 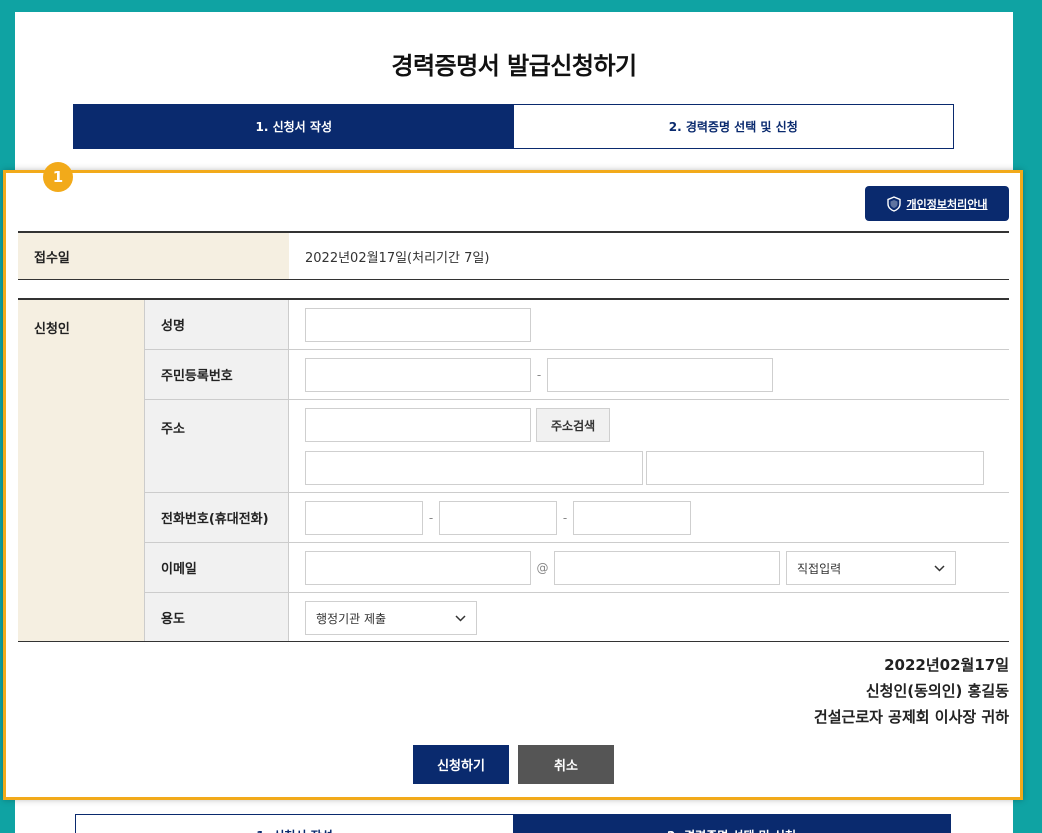 I want to click on resident-number-back-input, so click(x=660, y=375).